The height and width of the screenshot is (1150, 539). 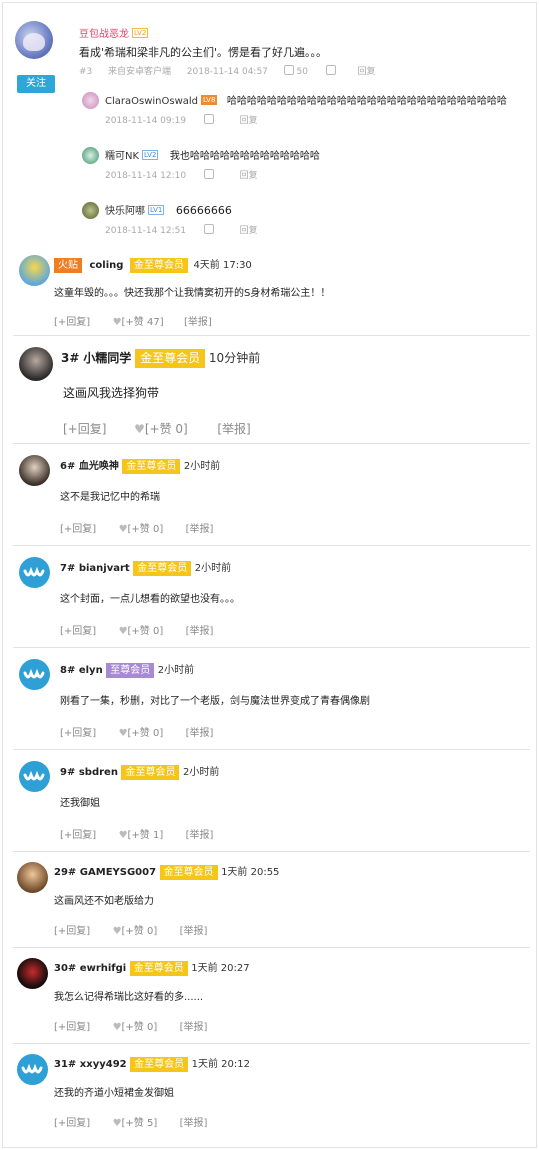 I want to click on dislike-icon, so click(x=330, y=70).